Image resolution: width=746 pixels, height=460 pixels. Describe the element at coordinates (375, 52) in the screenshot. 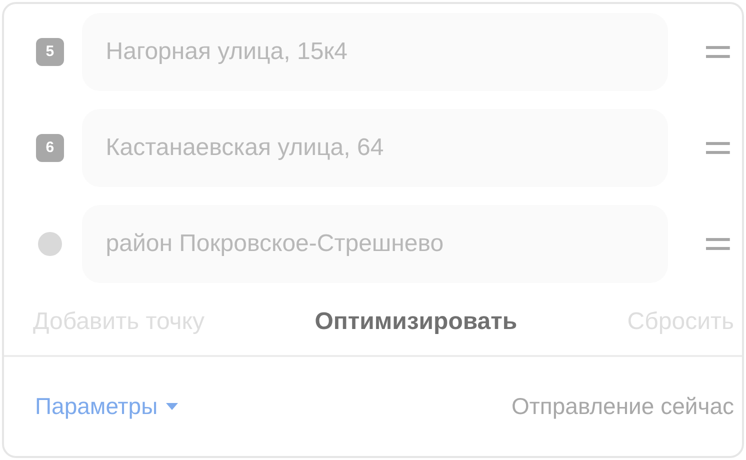

I see `address-field: Нагорная улица, 15к4` at that location.